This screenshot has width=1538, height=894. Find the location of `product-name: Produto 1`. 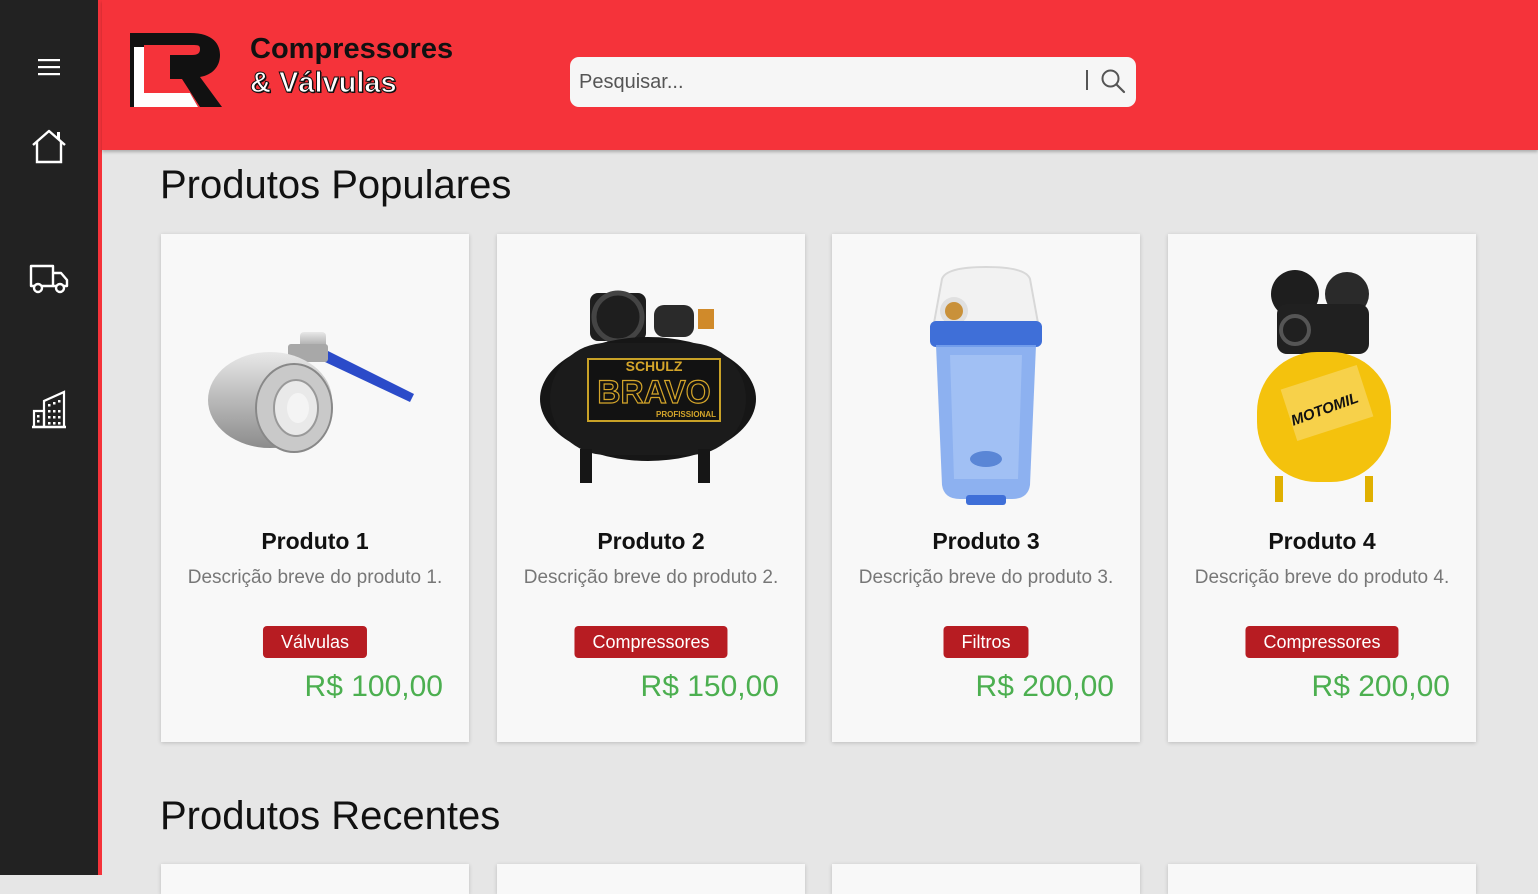

product-name: Produto 1 is located at coordinates (315, 541).